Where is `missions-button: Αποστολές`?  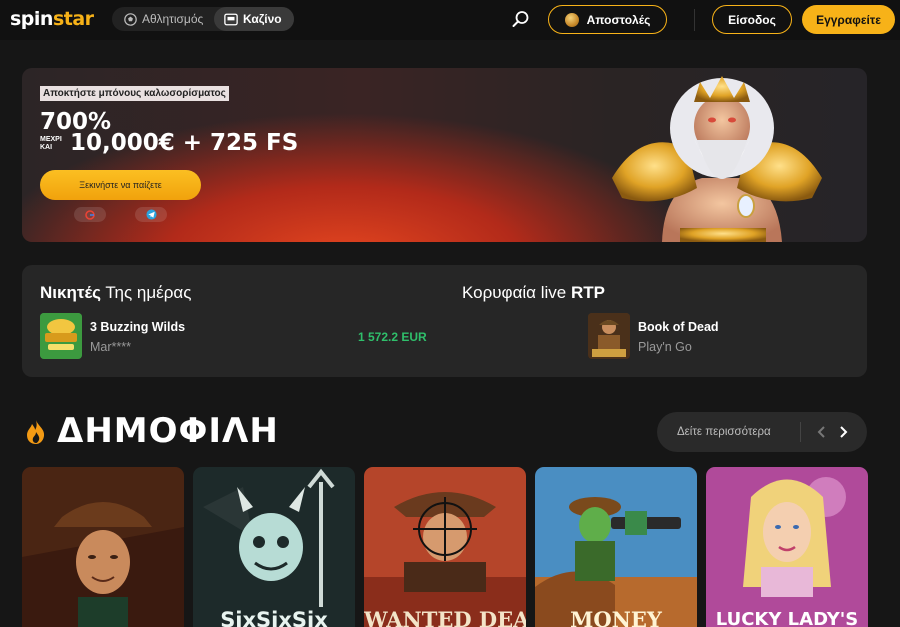 missions-button: Αποστολές is located at coordinates (607, 19).